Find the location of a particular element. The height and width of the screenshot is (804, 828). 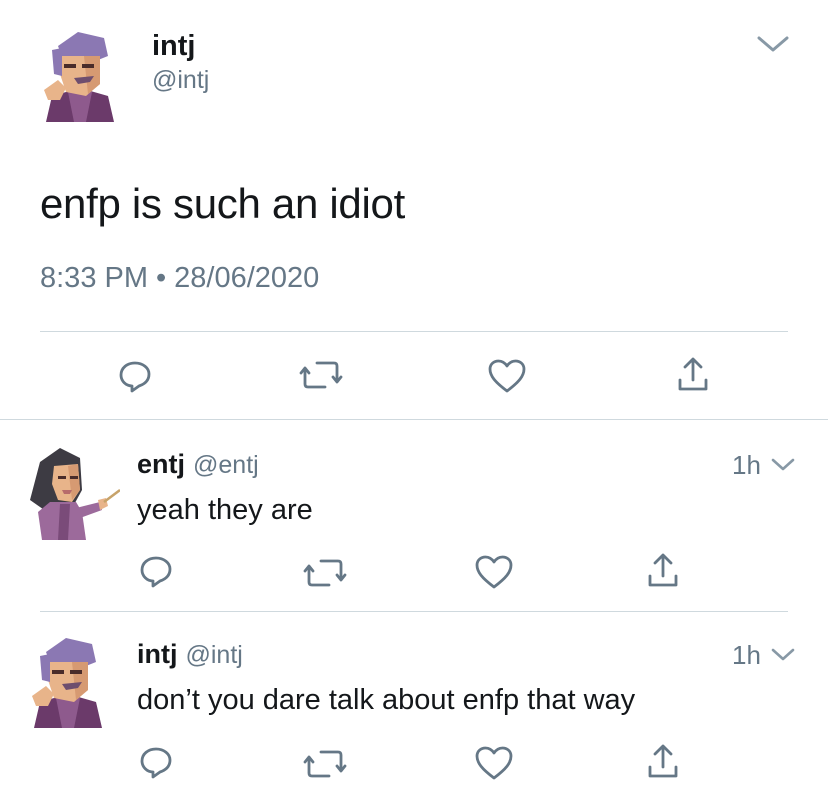

tweet-time: 8:33 PM is located at coordinates (94, 278).